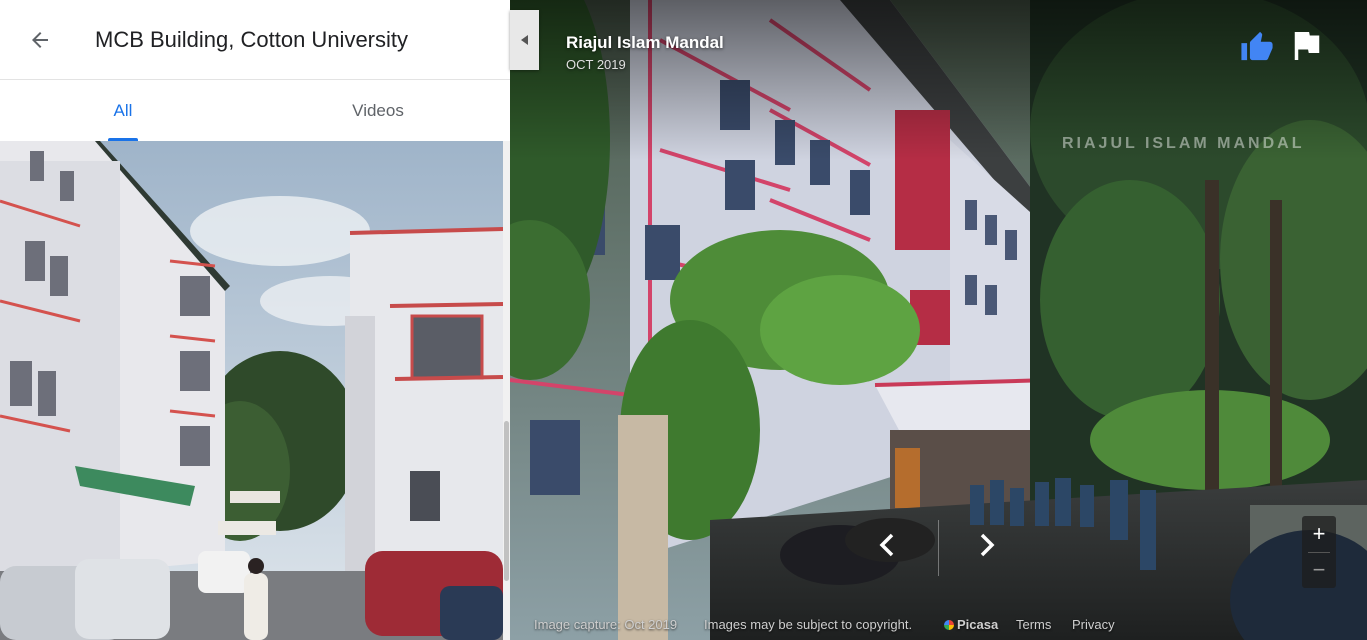 The image size is (1367, 640). I want to click on previous-photo-button, so click(887, 545).